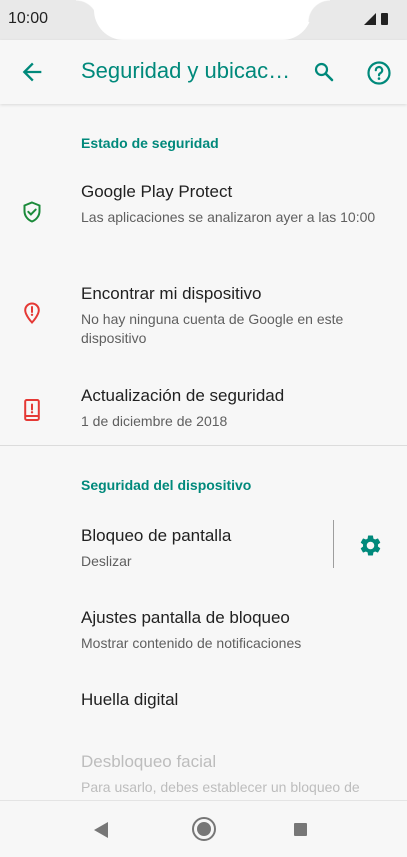  What do you see at coordinates (154, 421) in the screenshot?
I see `item-subtitle: 1 de diciembre de 2018` at bounding box center [154, 421].